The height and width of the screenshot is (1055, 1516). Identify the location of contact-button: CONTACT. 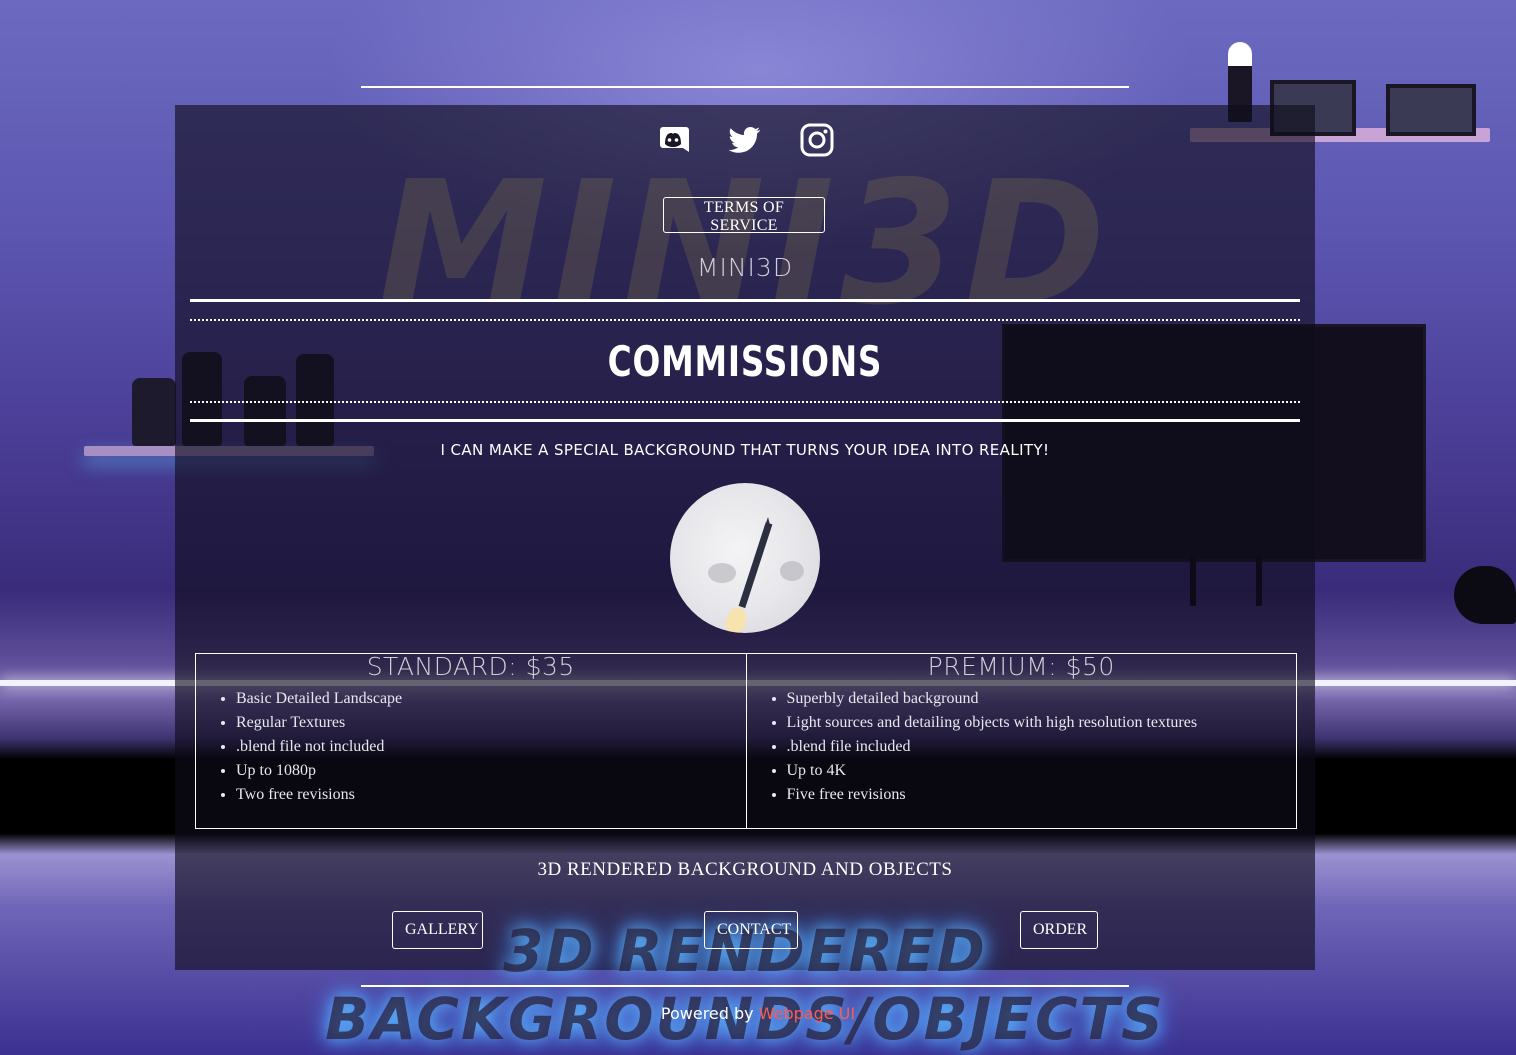
(751, 930).